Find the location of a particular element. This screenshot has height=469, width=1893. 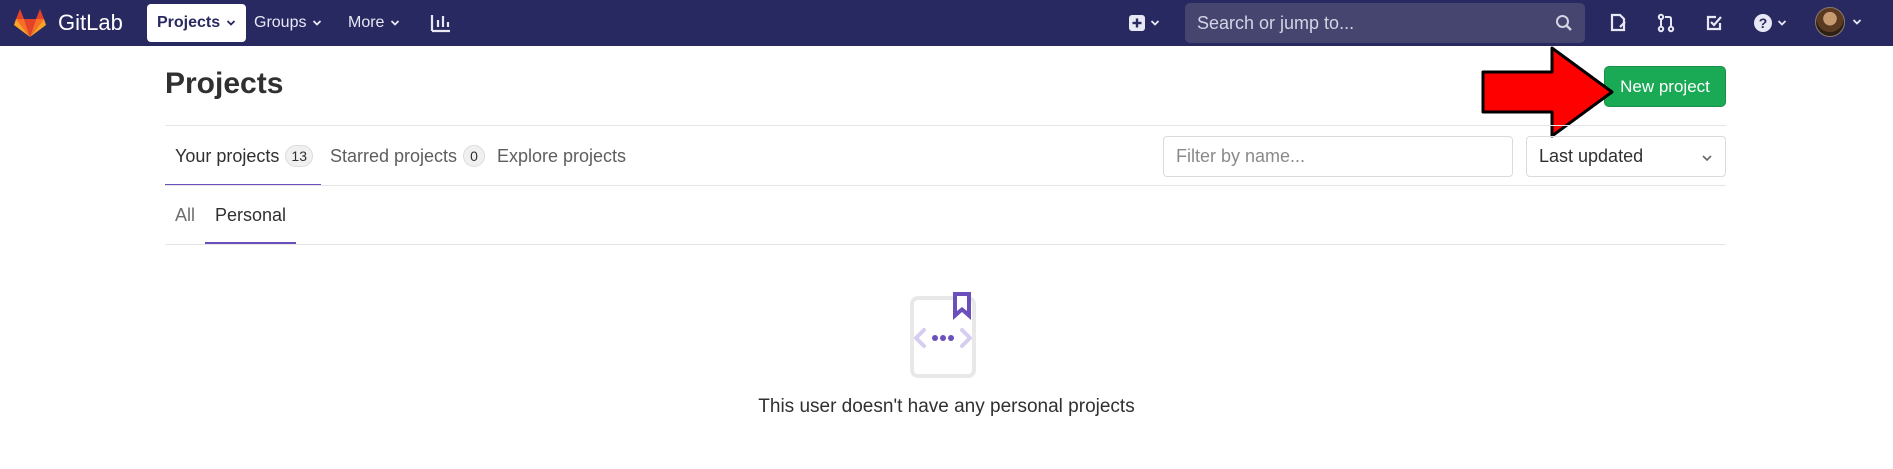

tabs-divider is located at coordinates (945, 185).